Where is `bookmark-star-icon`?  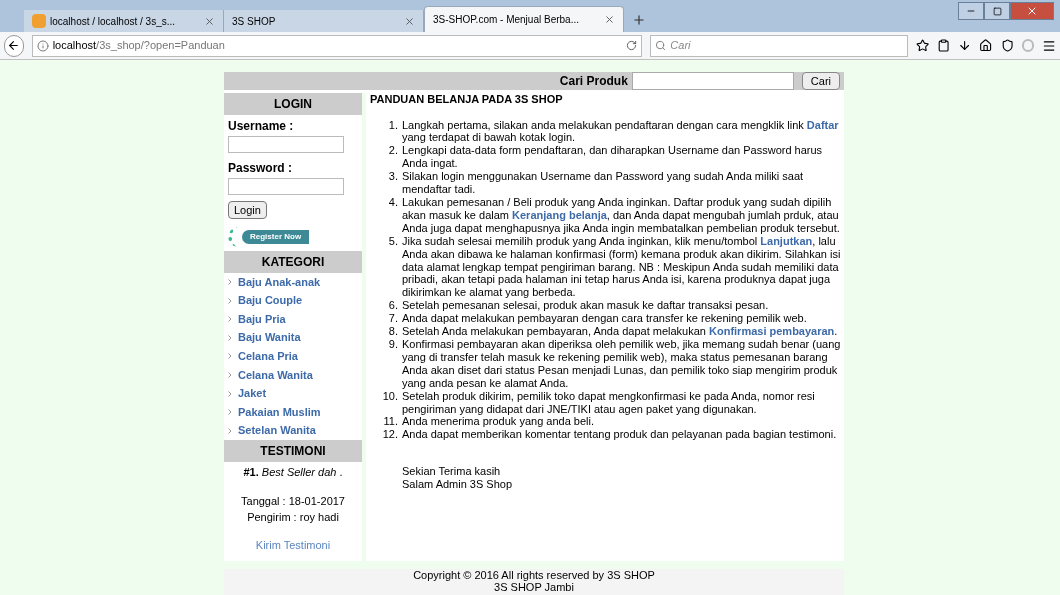
bookmark-star-icon is located at coordinates (922, 45).